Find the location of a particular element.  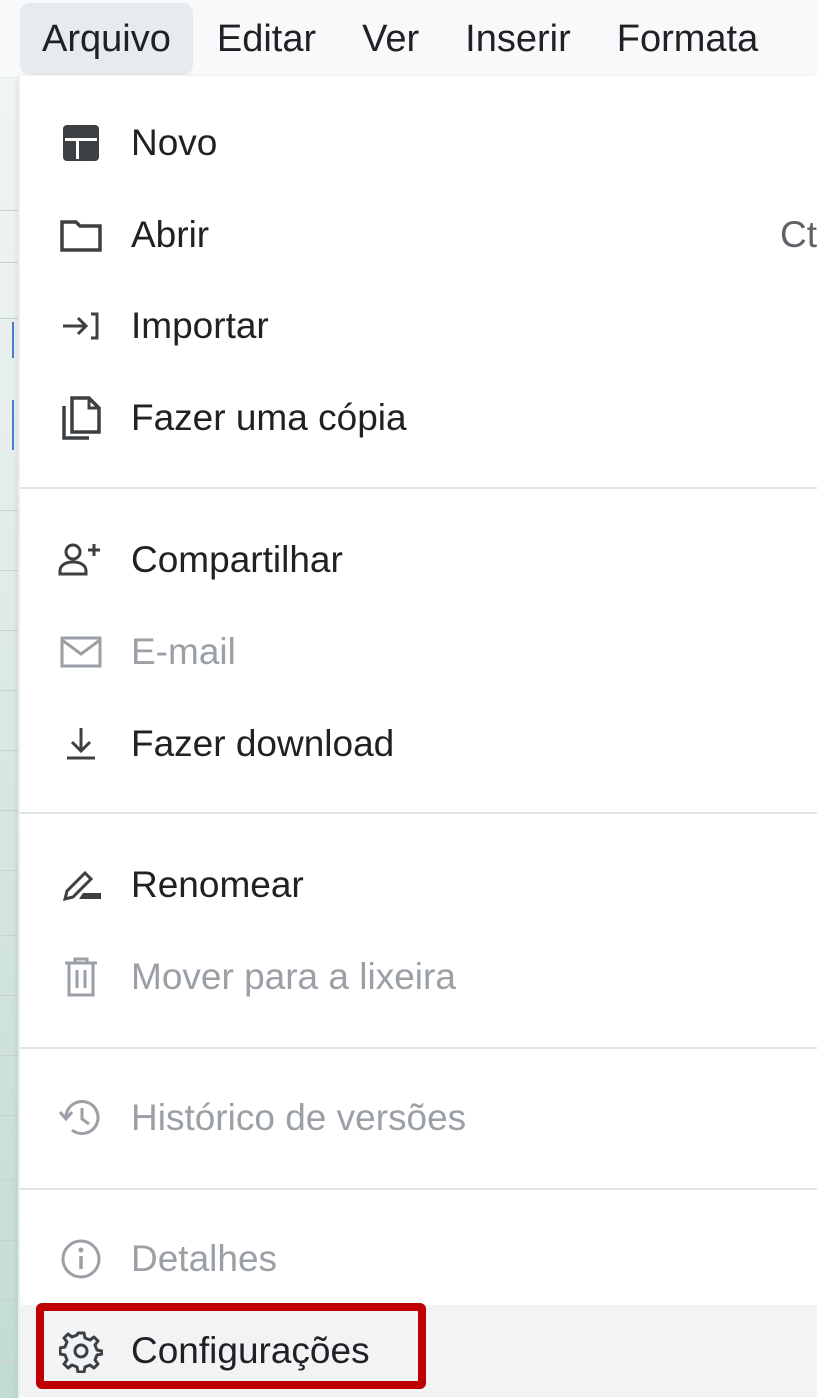

mail-icon is located at coordinates (81, 652).